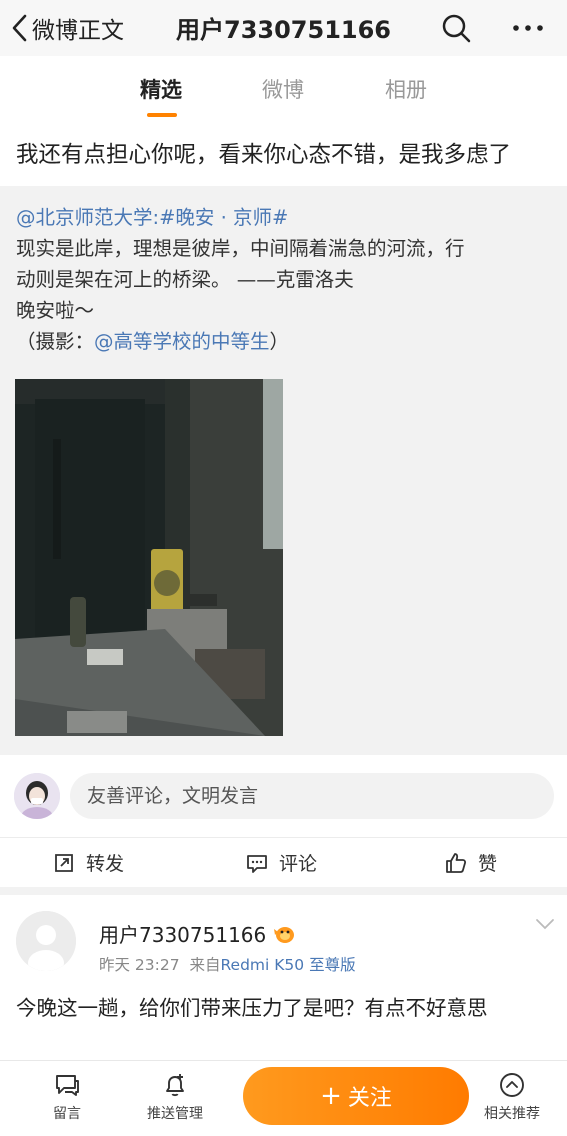 The image size is (567, 1136). I want to click on chevron-down-icon, so click(545, 924).